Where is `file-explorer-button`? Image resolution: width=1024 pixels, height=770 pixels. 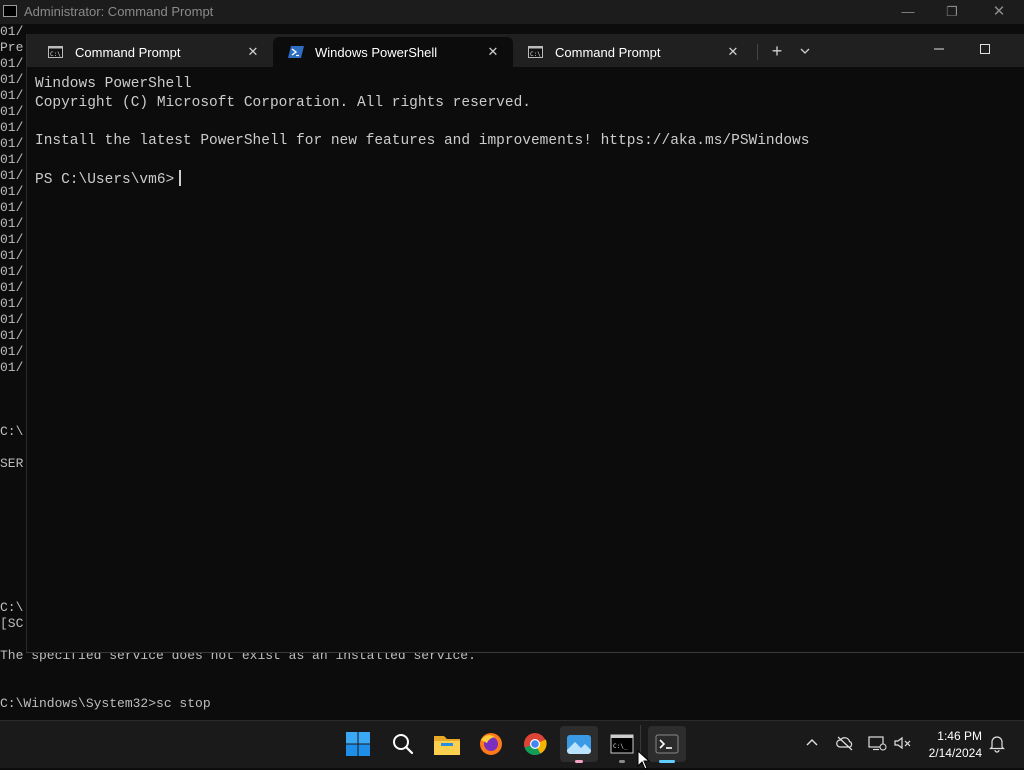 file-explorer-button is located at coordinates (447, 744).